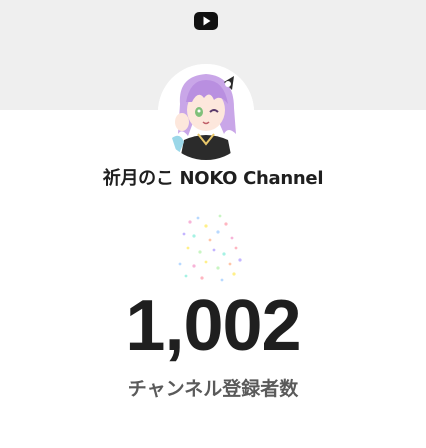 The height and width of the screenshot is (448, 426). Describe the element at coordinates (206, 112) in the screenshot. I see `channel-avatar` at that location.